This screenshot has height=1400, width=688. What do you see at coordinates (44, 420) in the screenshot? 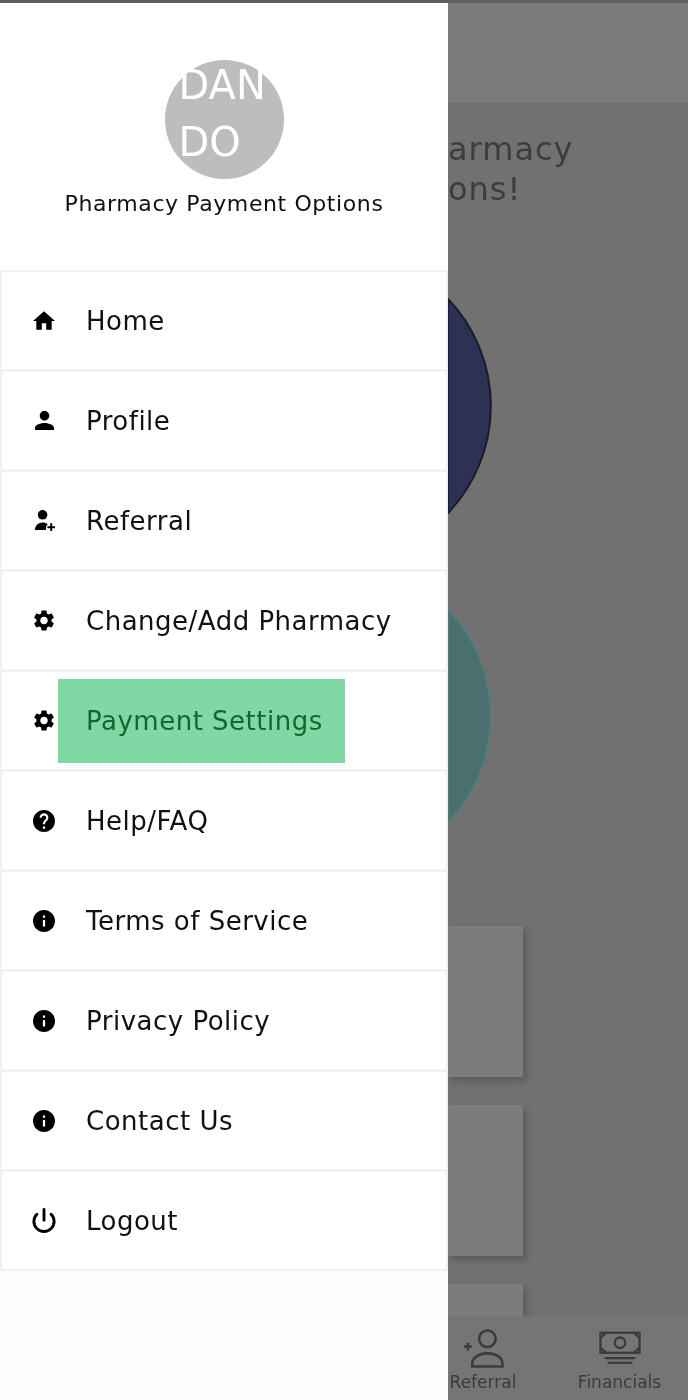
I see `person-icon` at bounding box center [44, 420].